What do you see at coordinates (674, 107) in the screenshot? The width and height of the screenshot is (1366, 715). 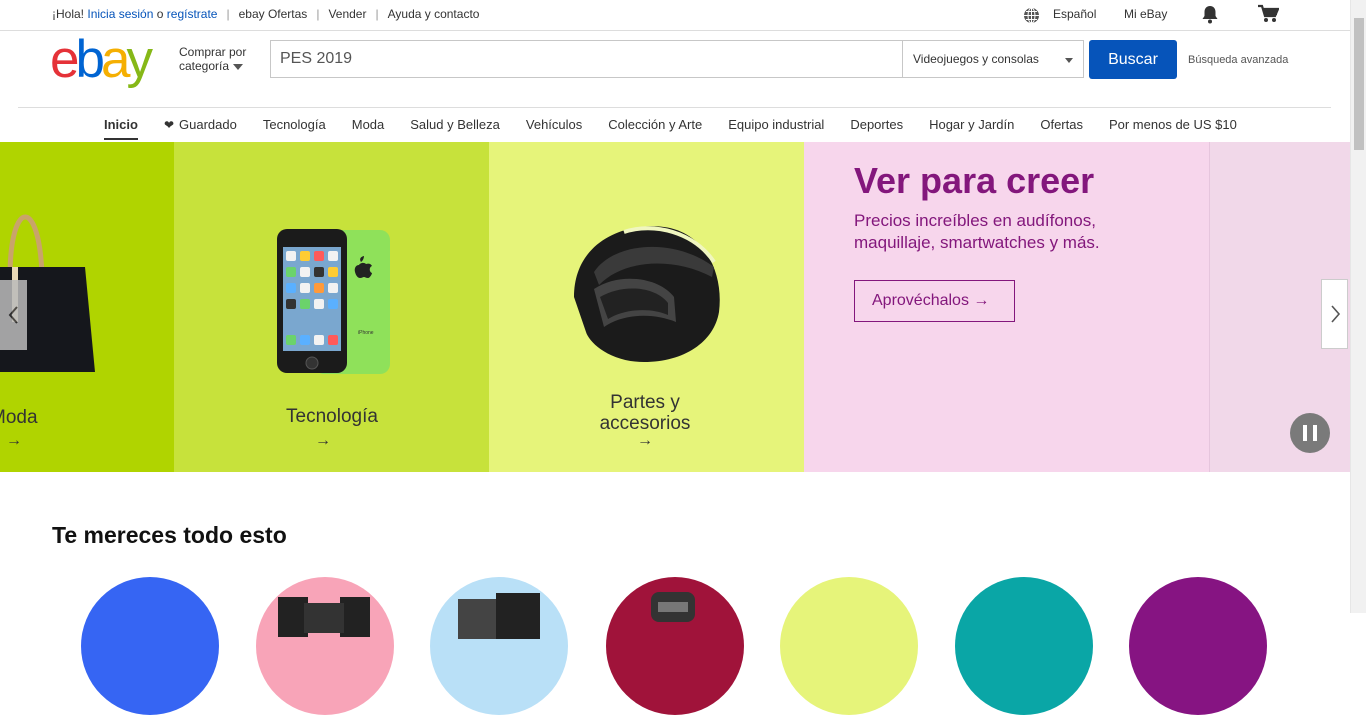 I see `divider` at bounding box center [674, 107].